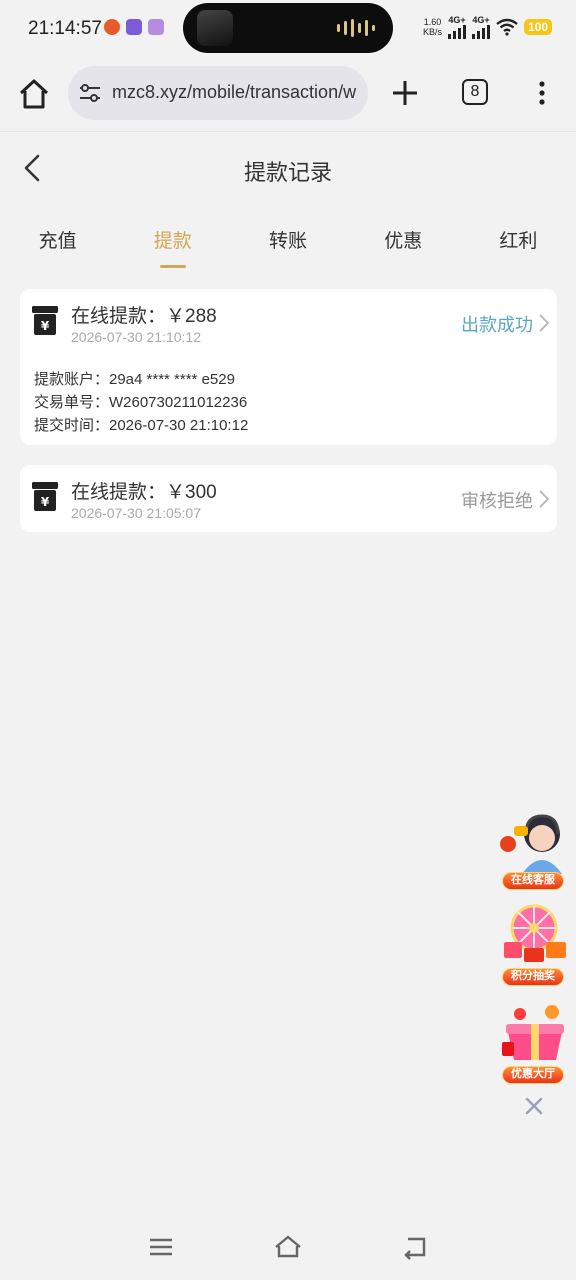 This screenshot has width=576, height=1280. I want to click on app-badge-icon, so click(156, 27).